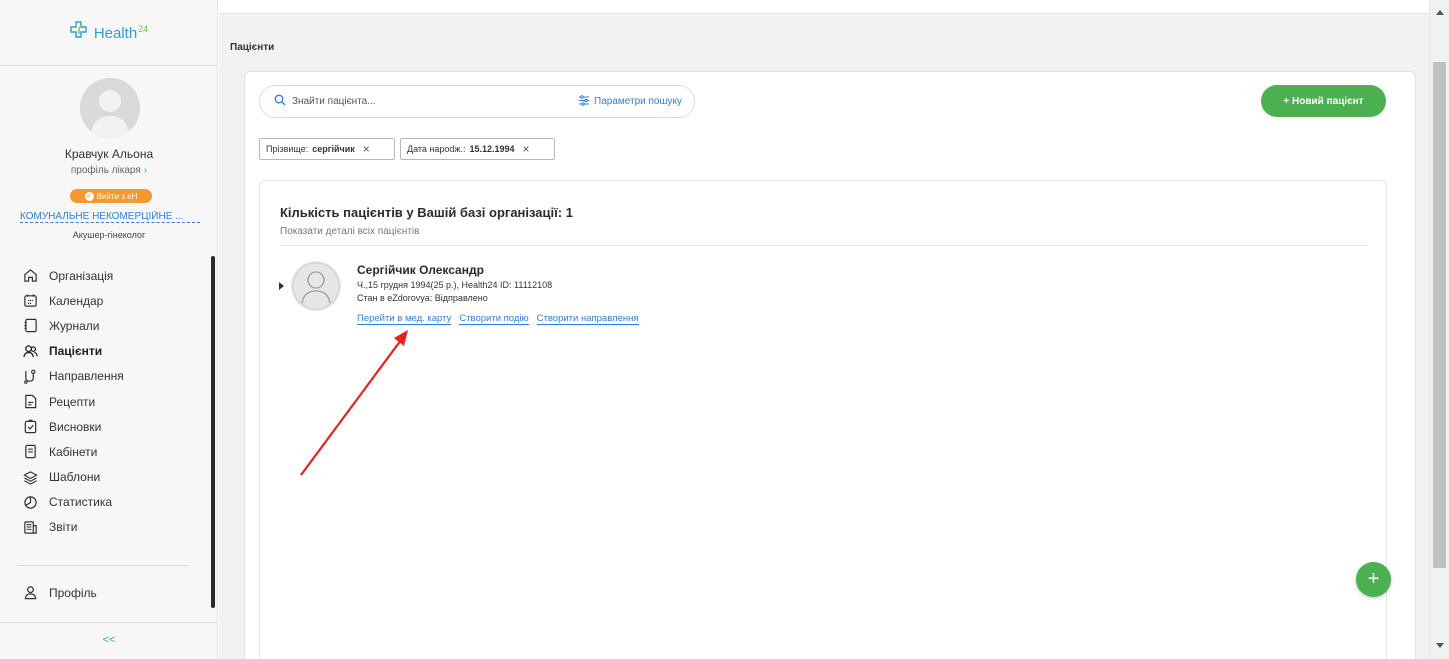 The width and height of the screenshot is (1449, 659). I want to click on doctor-avatar, so click(110, 108).